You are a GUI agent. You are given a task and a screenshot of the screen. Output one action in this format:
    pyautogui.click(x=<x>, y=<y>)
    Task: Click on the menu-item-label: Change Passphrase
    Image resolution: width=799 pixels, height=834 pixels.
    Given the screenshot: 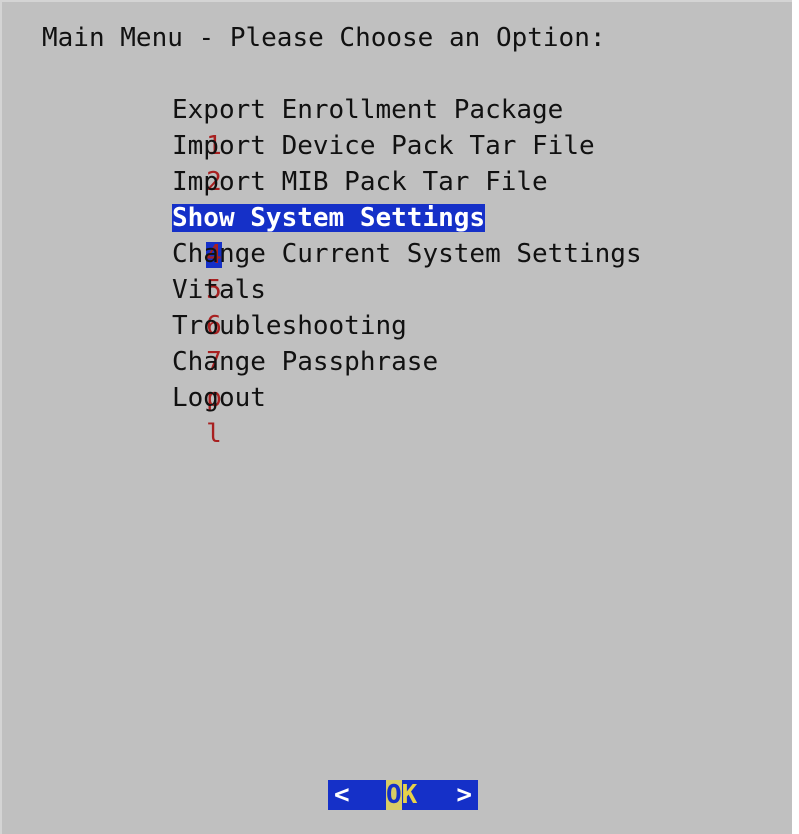 What is the action you would take?
    pyautogui.click(x=305, y=362)
    